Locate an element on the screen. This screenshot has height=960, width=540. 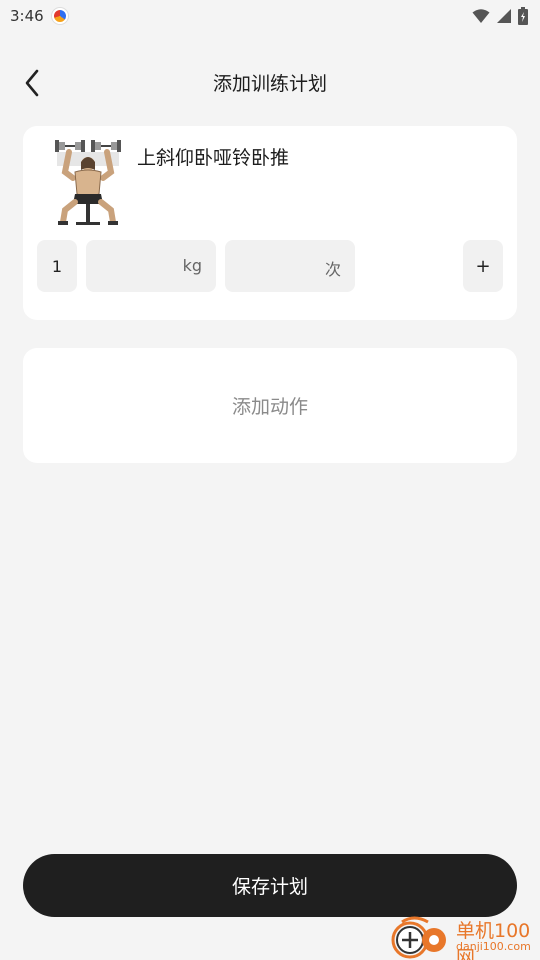
watermark-title: 单机100网 is located at coordinates (493, 940).